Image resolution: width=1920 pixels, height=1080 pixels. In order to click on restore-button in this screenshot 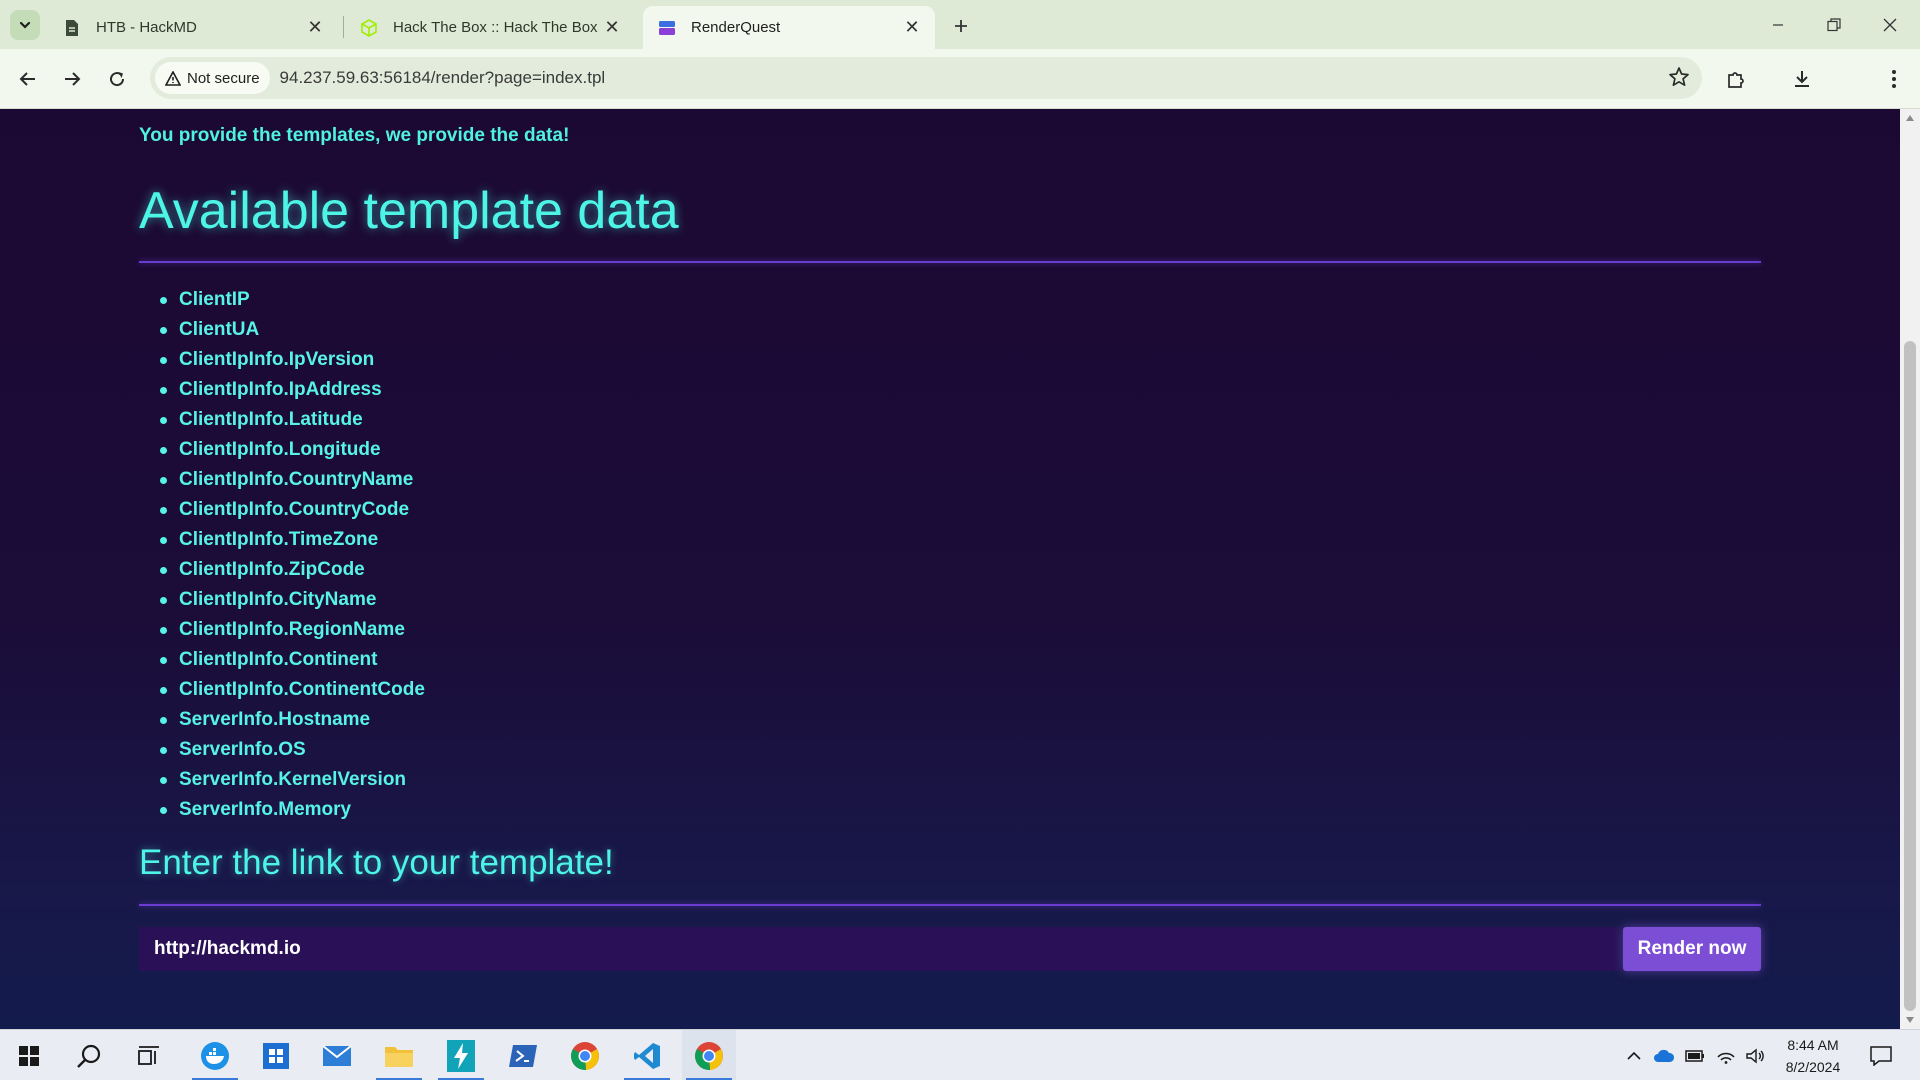, I will do `click(1834, 24)`.